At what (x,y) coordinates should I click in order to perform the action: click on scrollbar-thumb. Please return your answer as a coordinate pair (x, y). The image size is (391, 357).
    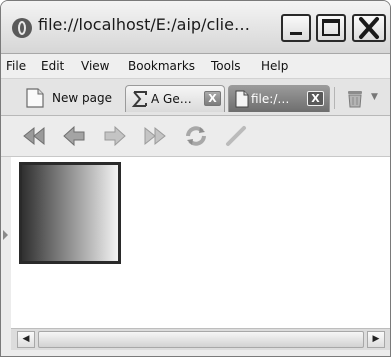
    Looking at the image, I should click on (201, 339).